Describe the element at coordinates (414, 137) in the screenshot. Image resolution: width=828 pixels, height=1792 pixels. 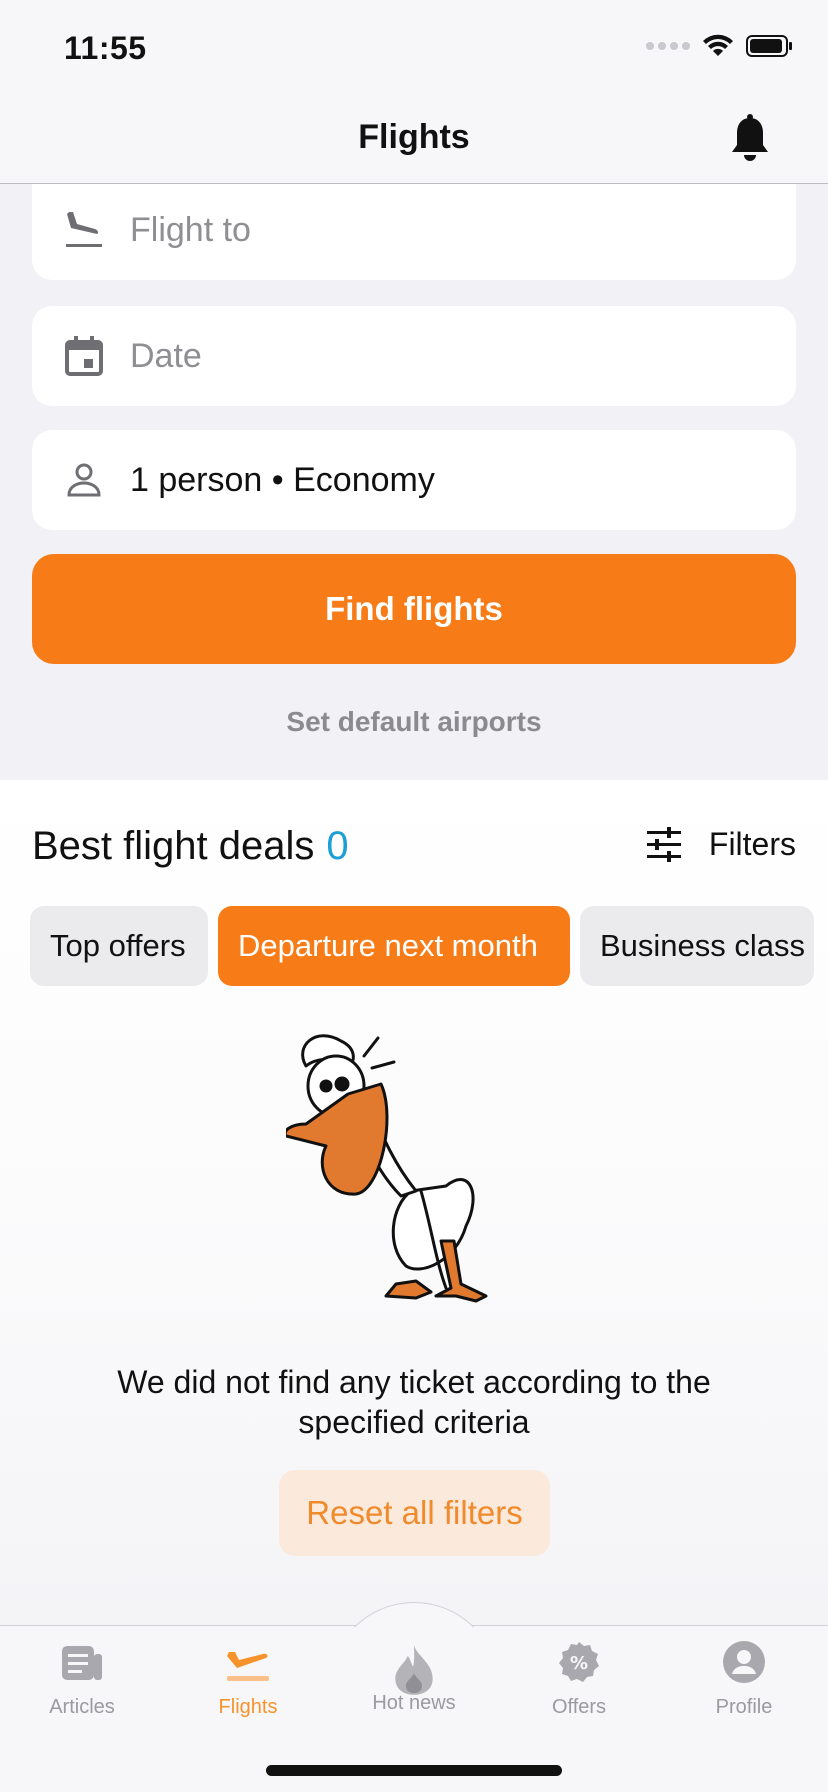
I see `page-title: Flights` at that location.